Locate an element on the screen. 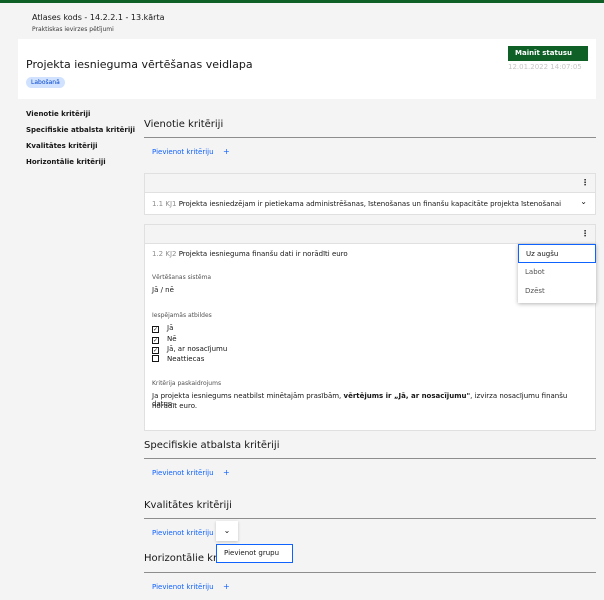 Image resolution: width=604 pixels, height=600 pixels. expand-group-button: ⌄ is located at coordinates (227, 531).